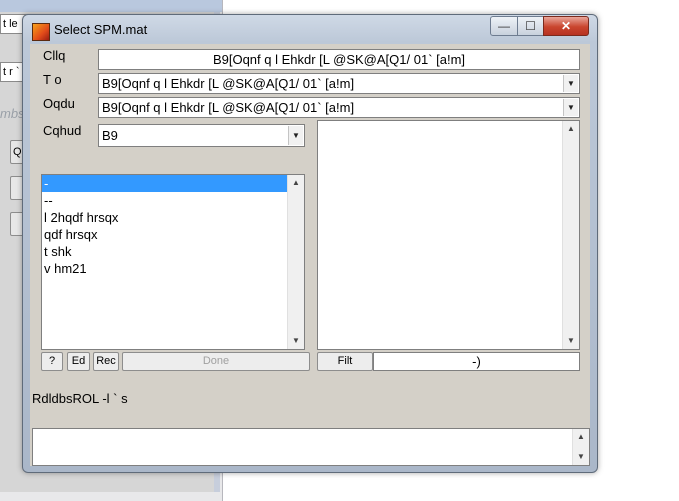 This screenshot has width=679, height=501. Describe the element at coordinates (580, 447) in the screenshot. I see `message-box-scrollbar: ▲ ▼` at that location.